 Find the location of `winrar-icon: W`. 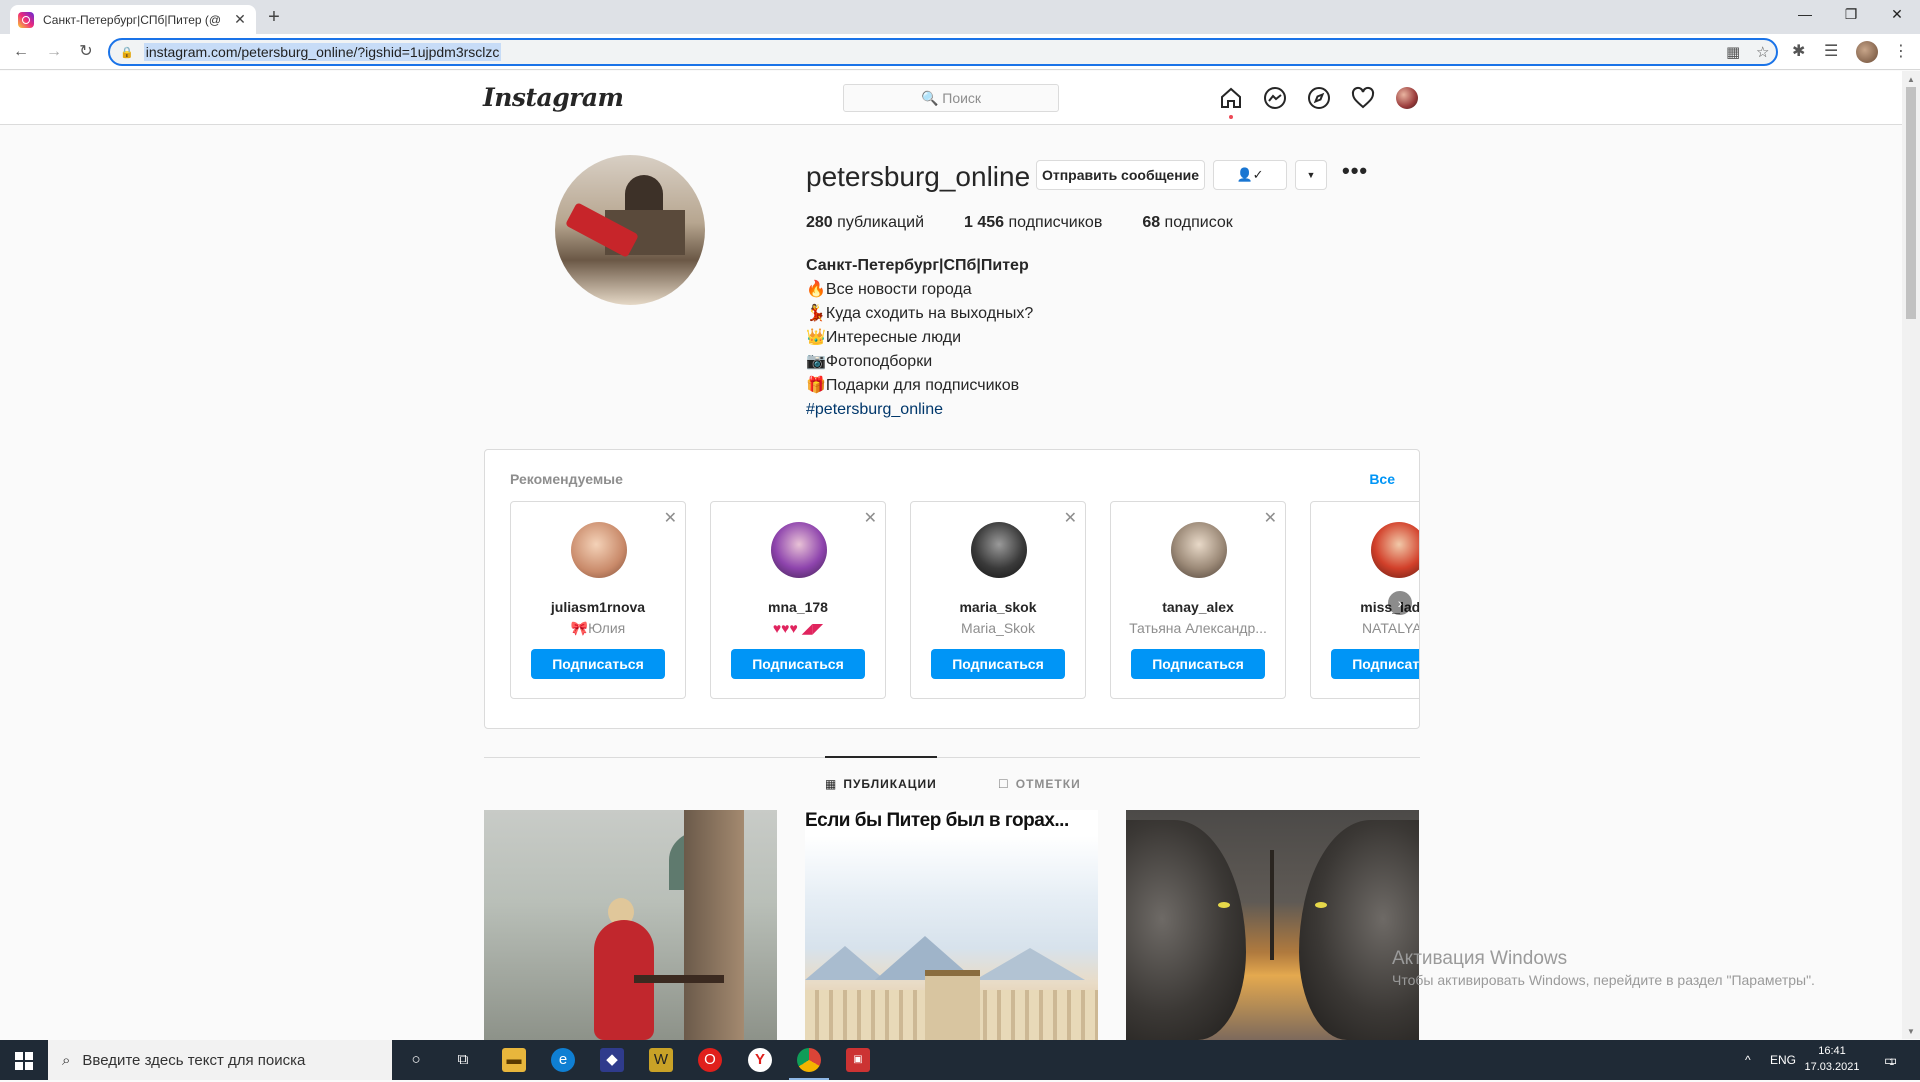

winrar-icon: W is located at coordinates (661, 1060).